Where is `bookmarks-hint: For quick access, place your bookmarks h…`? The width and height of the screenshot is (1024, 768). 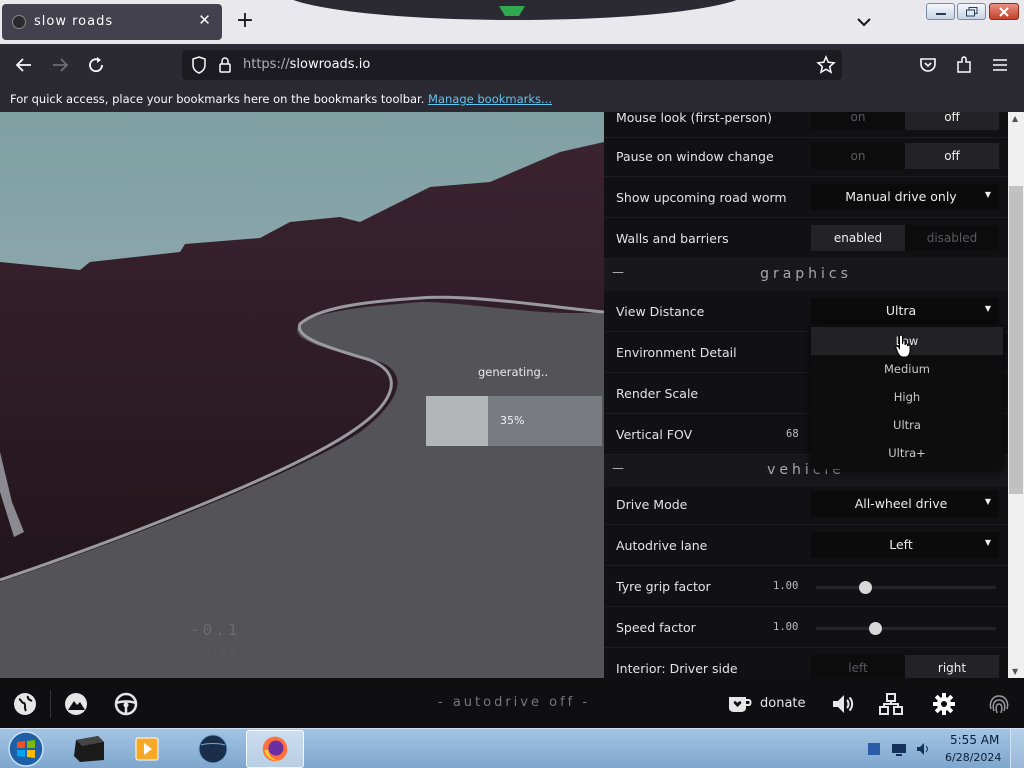
bookmarks-hint: For quick access, place your bookmarks h… is located at coordinates (217, 99).